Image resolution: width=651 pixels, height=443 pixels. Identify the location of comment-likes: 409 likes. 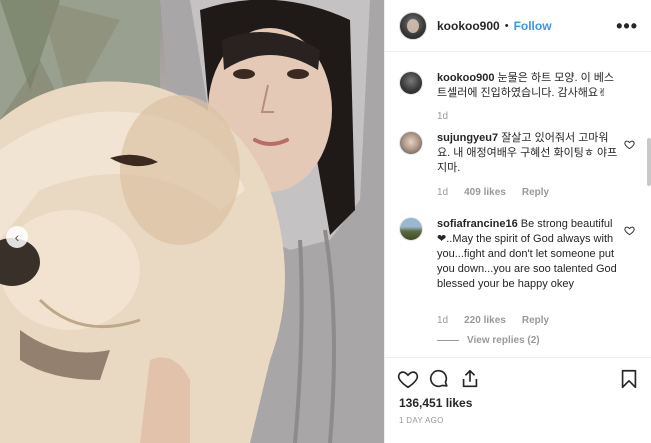
(485, 192).